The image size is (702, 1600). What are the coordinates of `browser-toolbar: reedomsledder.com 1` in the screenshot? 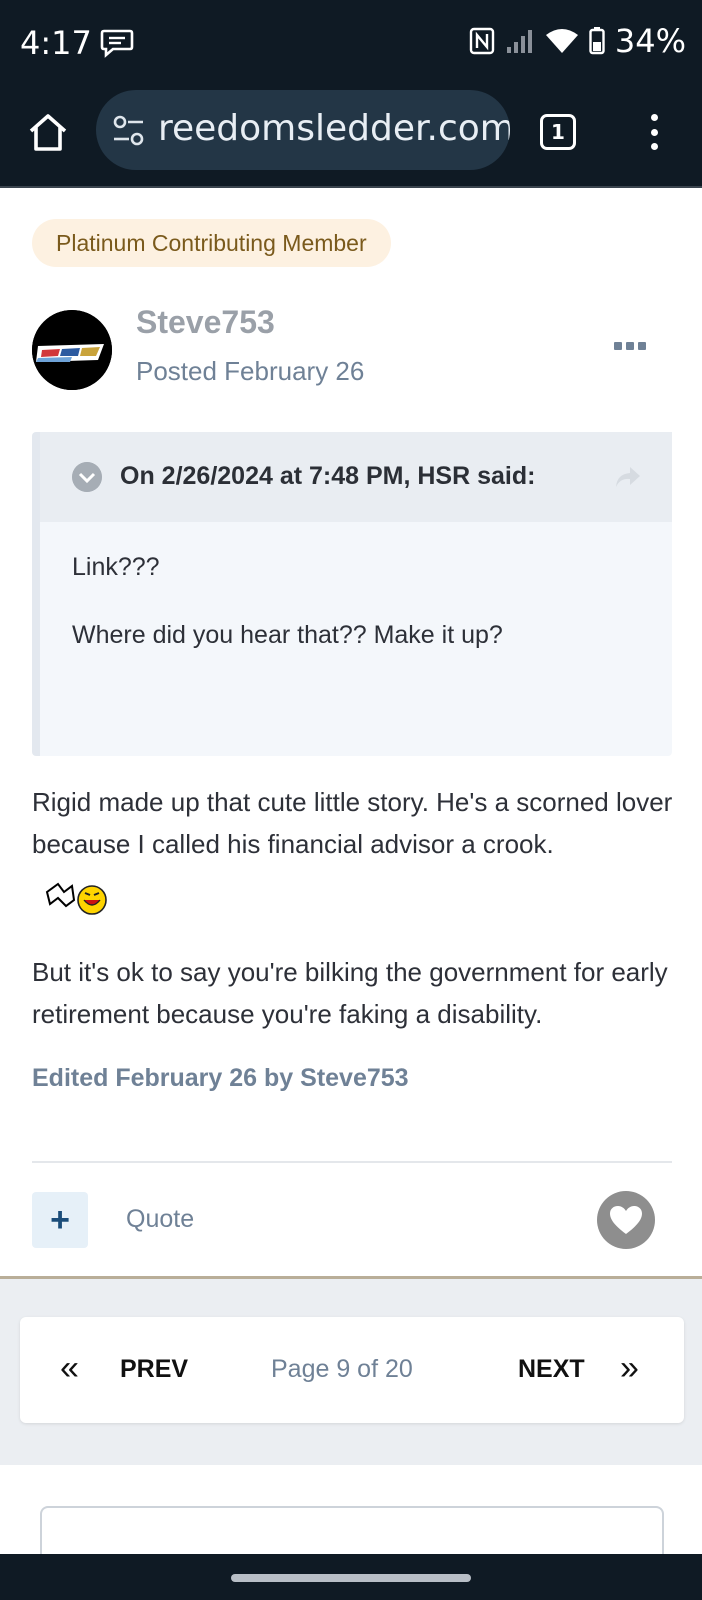 It's located at (351, 138).